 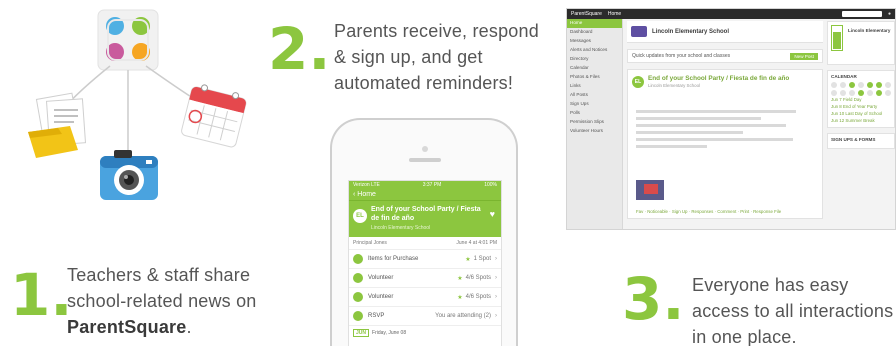 What do you see at coordinates (425, 149) in the screenshot?
I see `phone-camera` at bounding box center [425, 149].